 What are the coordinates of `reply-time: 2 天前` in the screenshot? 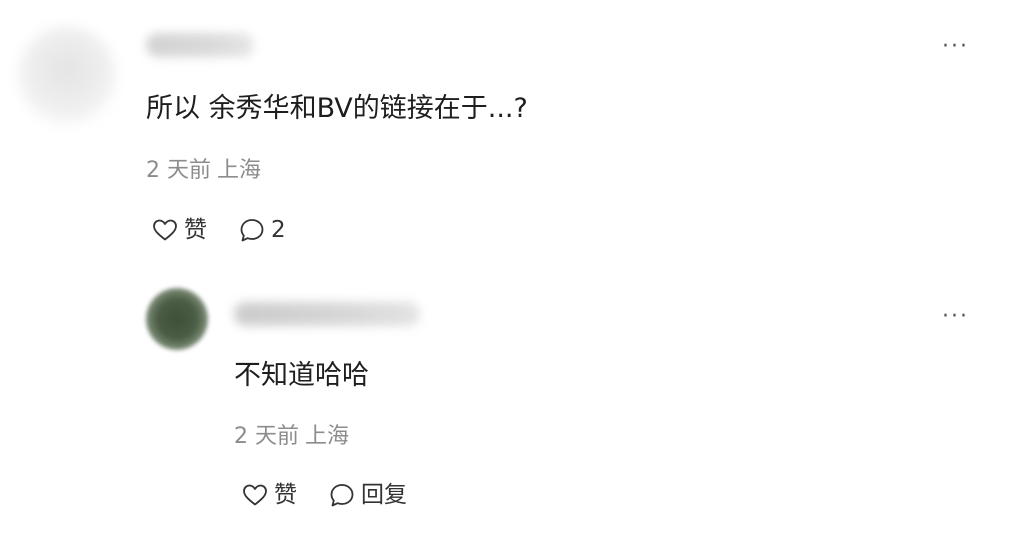 It's located at (266, 436).